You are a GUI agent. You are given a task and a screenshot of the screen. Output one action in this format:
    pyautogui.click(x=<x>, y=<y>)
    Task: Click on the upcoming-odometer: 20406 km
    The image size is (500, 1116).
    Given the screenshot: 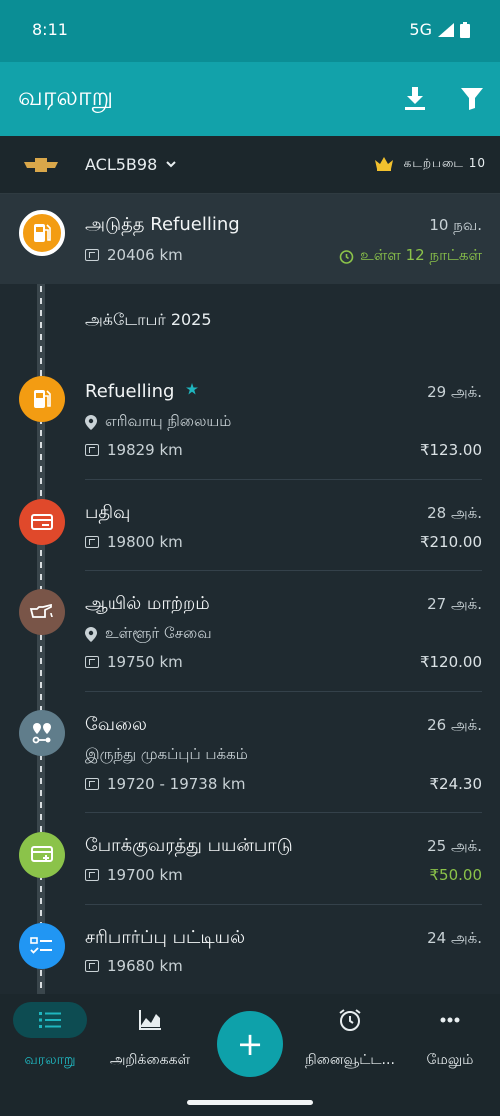 What is the action you would take?
    pyautogui.click(x=145, y=255)
    